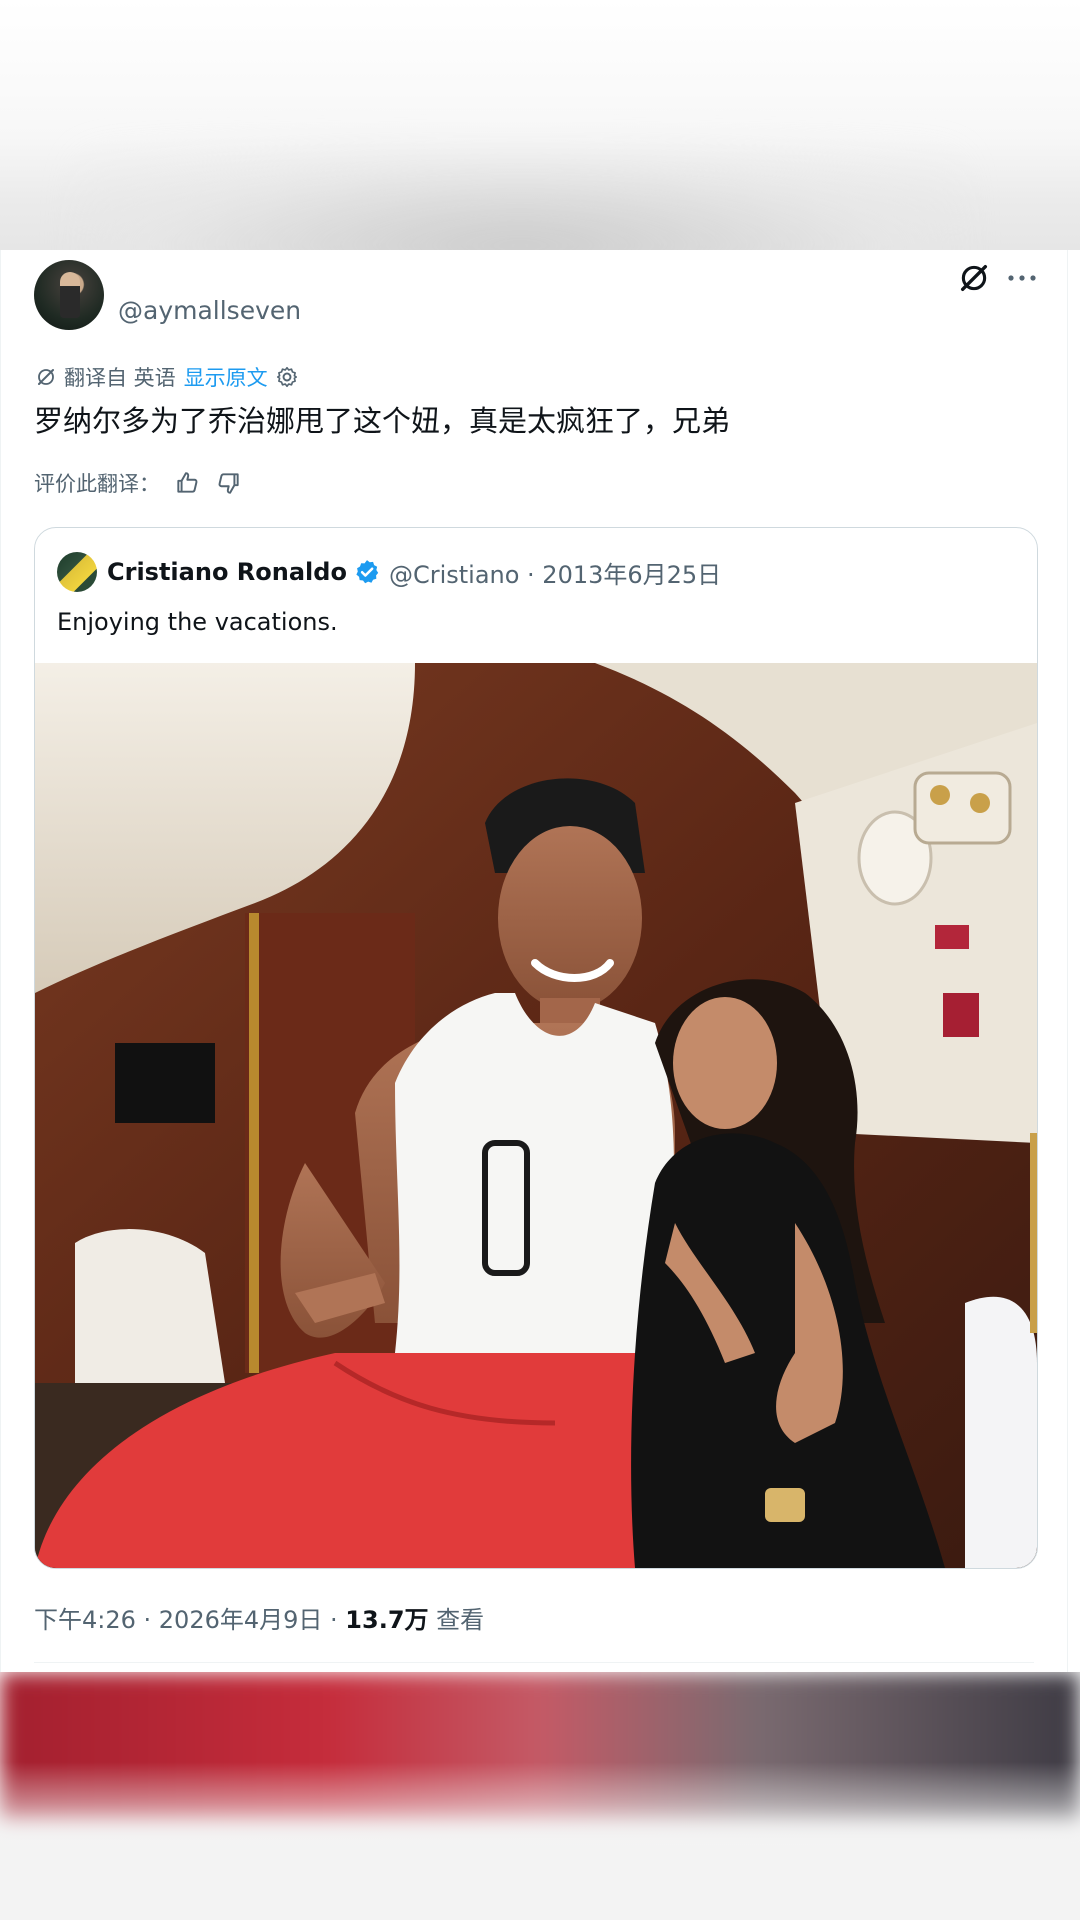 The image size is (1080, 1920). I want to click on translate-icon, so click(46, 377).